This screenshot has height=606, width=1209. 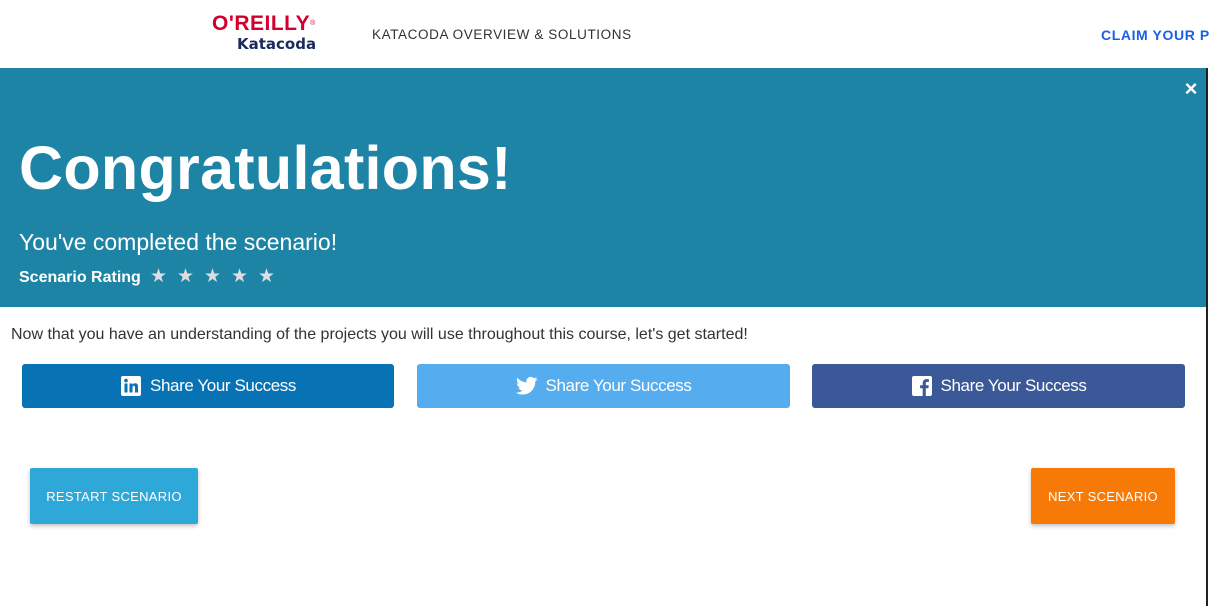 What do you see at coordinates (158, 277) in the screenshot?
I see `rating-star-1-icon: ★` at bounding box center [158, 277].